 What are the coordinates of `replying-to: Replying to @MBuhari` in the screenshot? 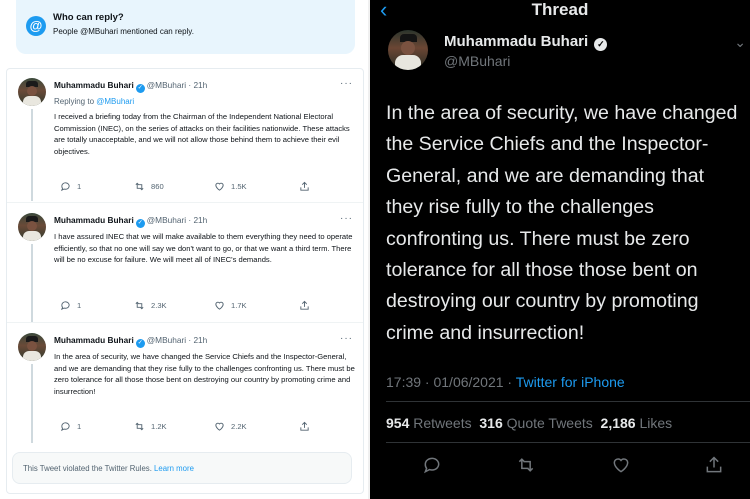 It's located at (94, 101).